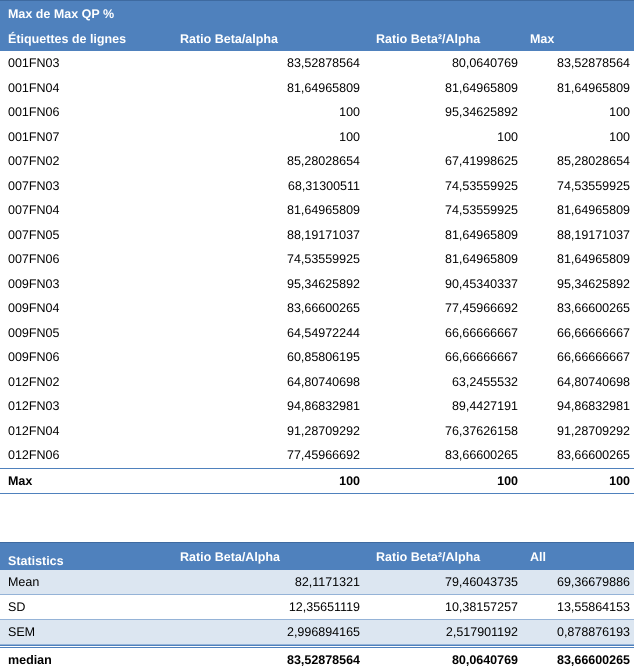  I want to click on row-label: 012FN02, so click(33, 381).